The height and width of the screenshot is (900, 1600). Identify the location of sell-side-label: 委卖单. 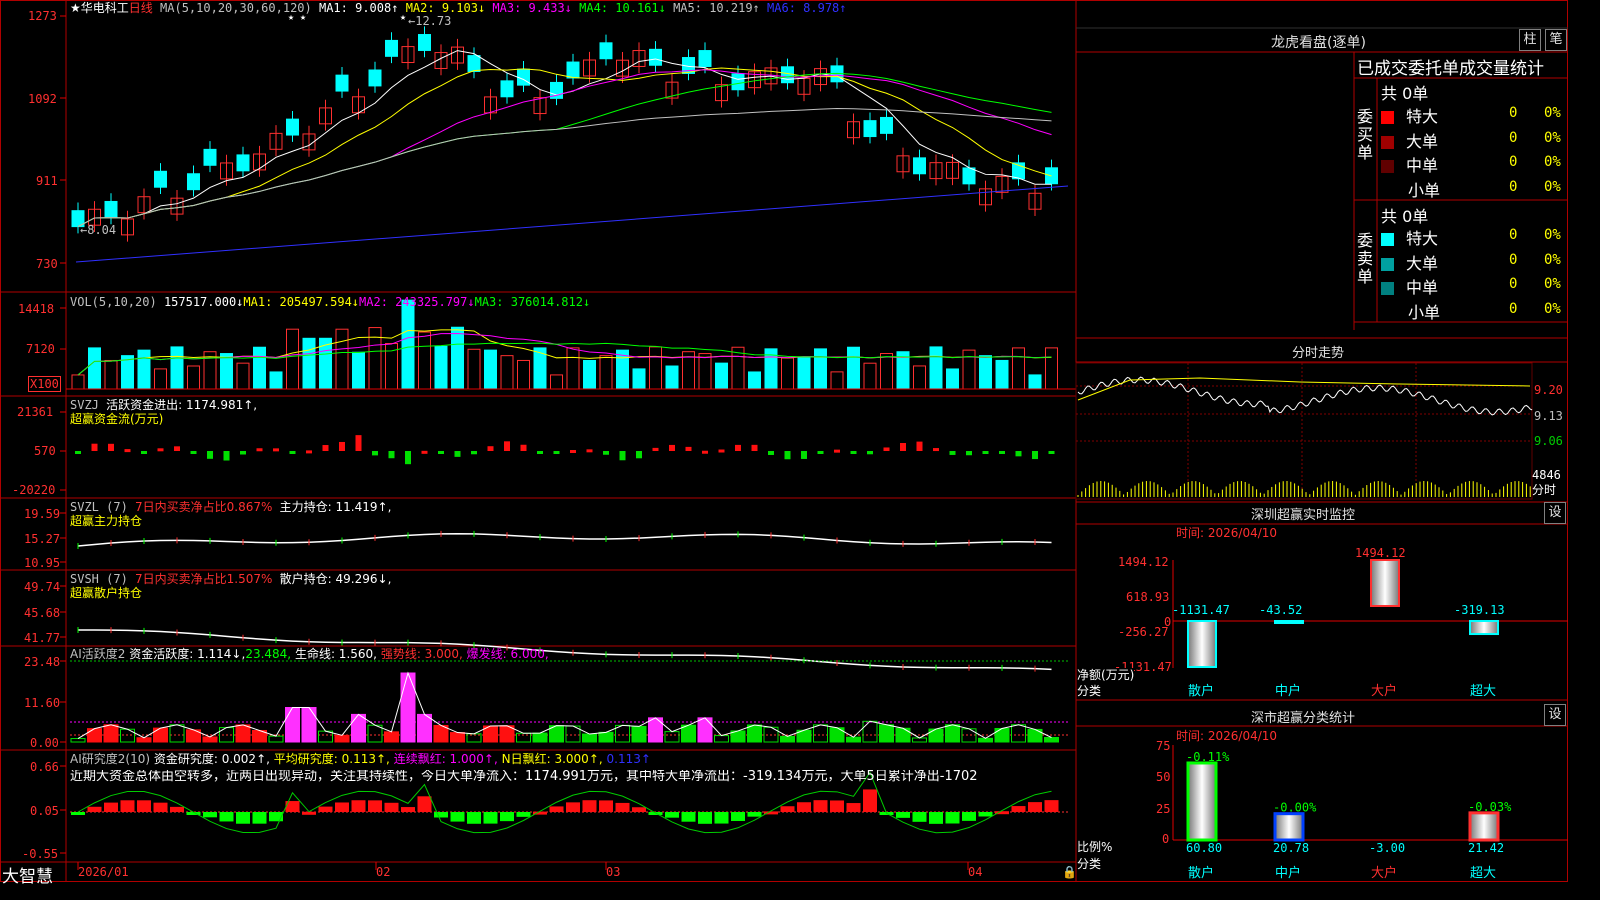
(1365, 258).